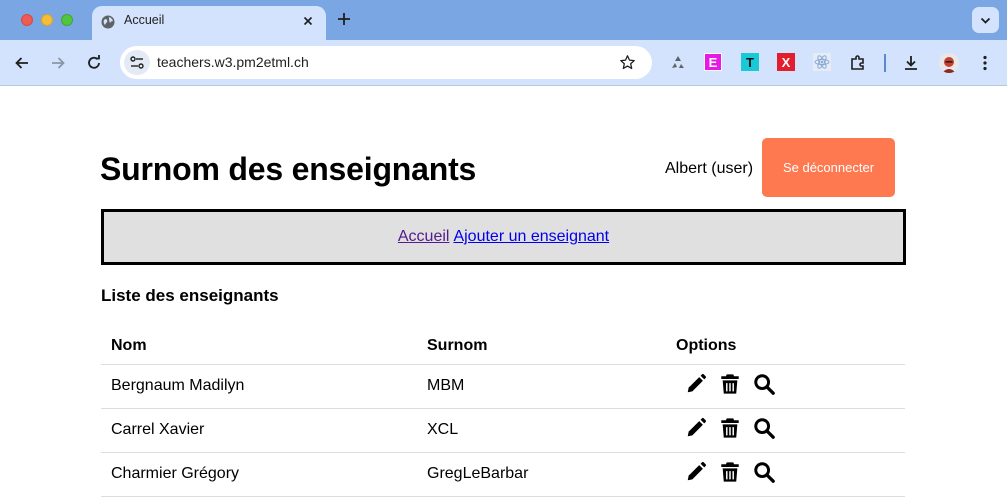 This screenshot has height=497, width=1007. I want to click on reload-icon, so click(94, 63).